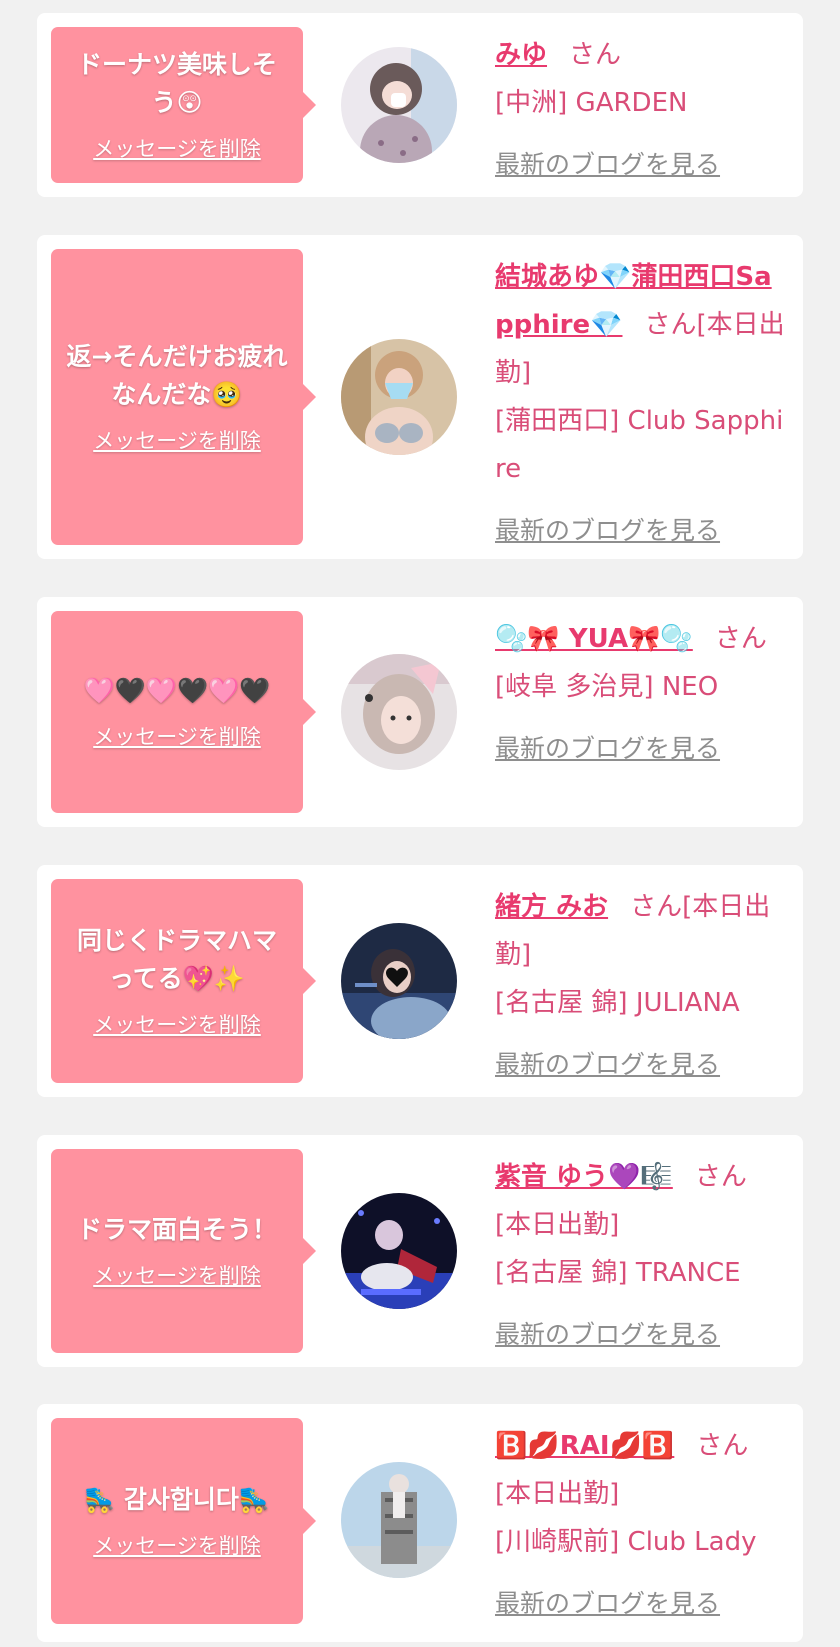 Image resolution: width=840 pixels, height=1647 pixels. Describe the element at coordinates (640, 55) in the screenshot. I see `name-line: みゆ さん` at that location.